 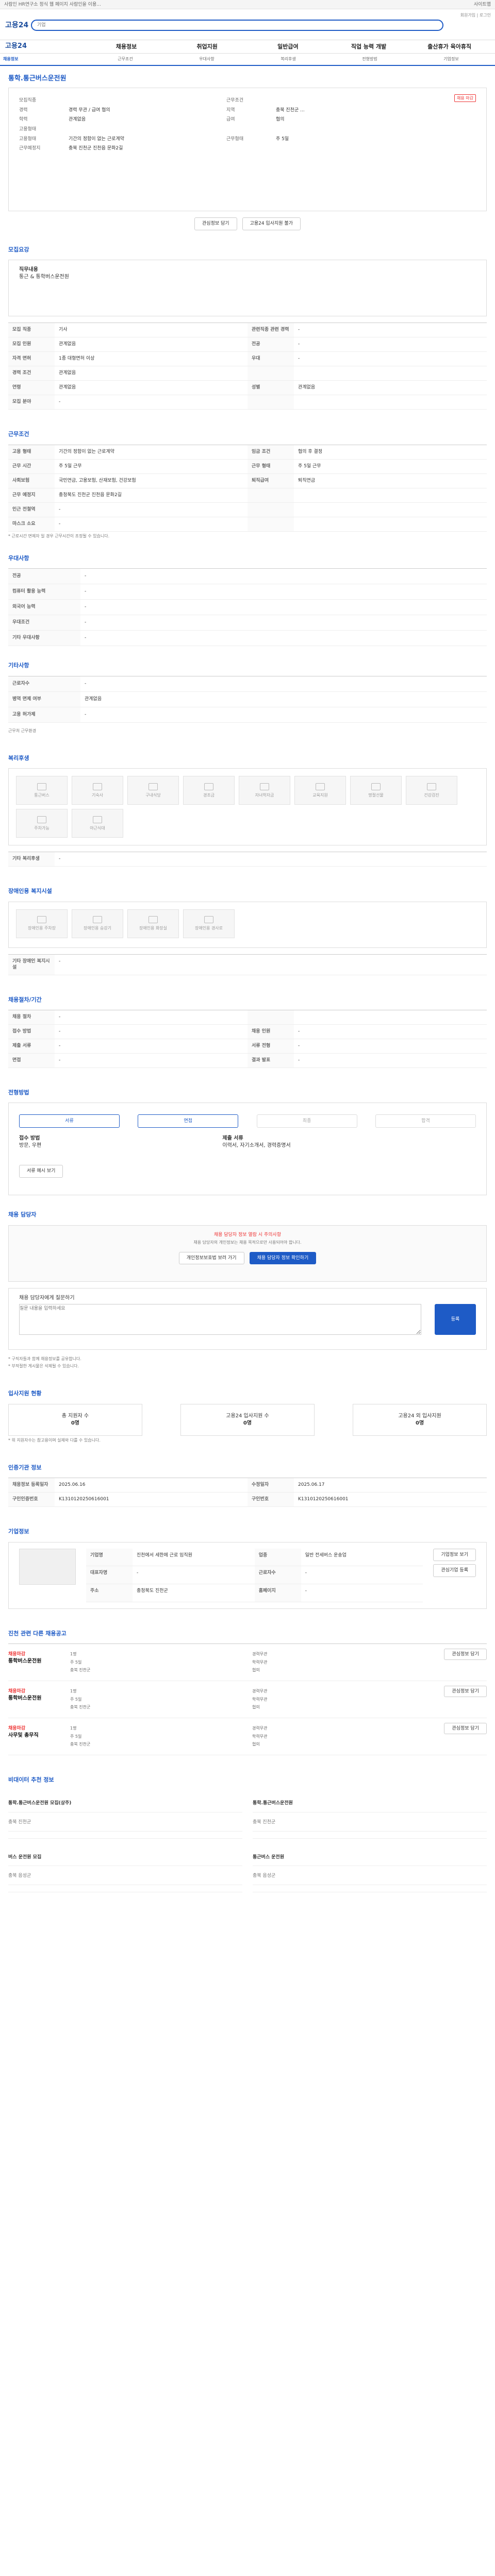 I want to click on company-info-button: 기업정보 보기, so click(x=454, y=1555).